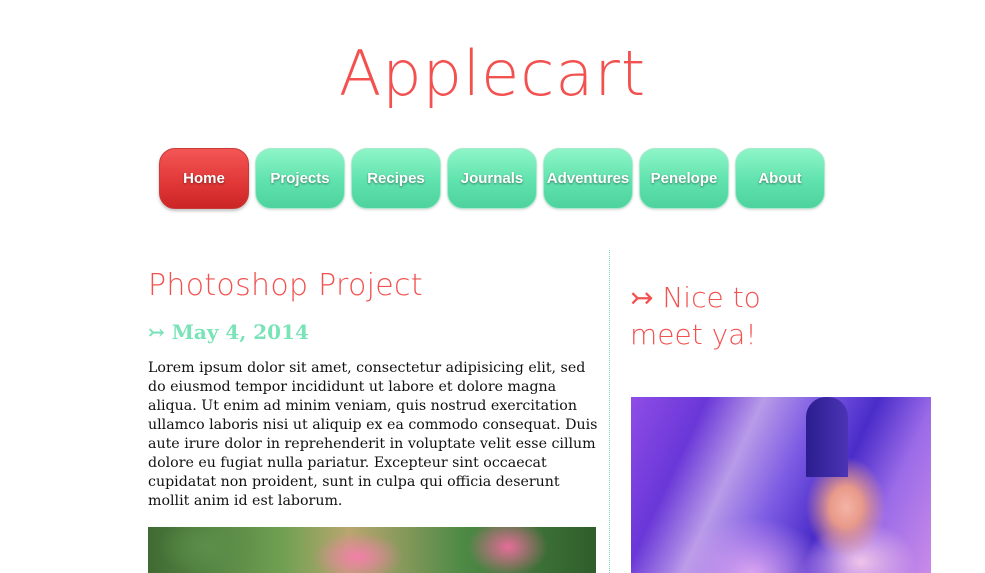  I want to click on nav-adventures-button: Adventures, so click(588, 178).